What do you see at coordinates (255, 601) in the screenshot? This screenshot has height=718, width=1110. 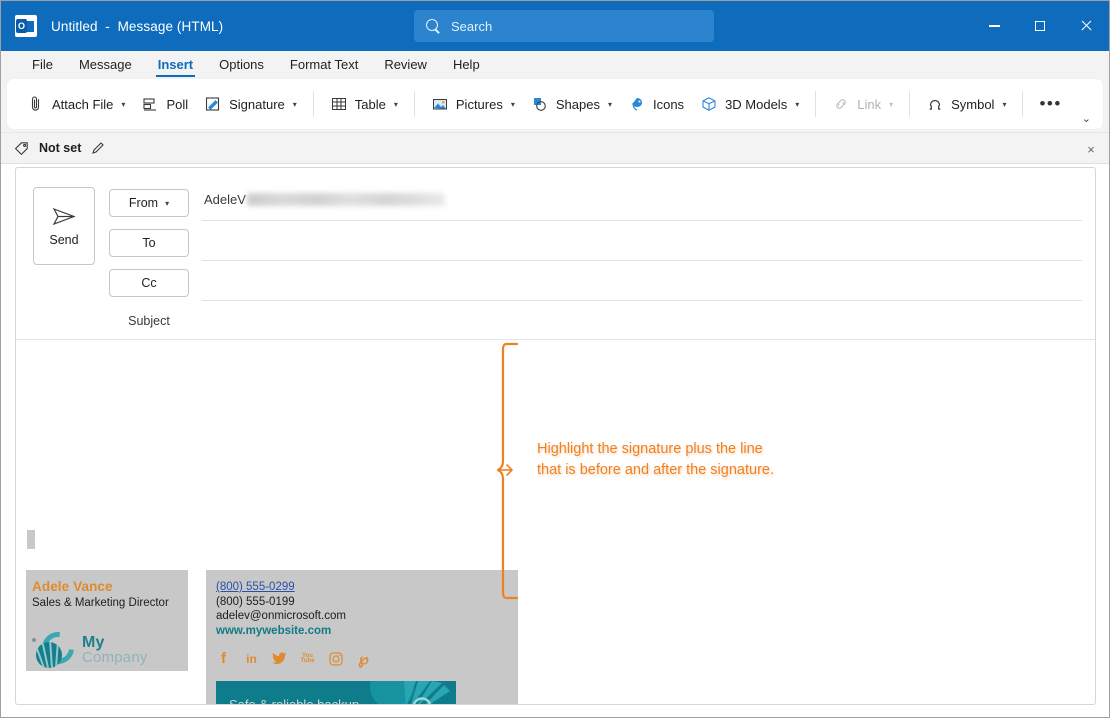 I see `signature-phone-secondary: (800) 555-0199` at bounding box center [255, 601].